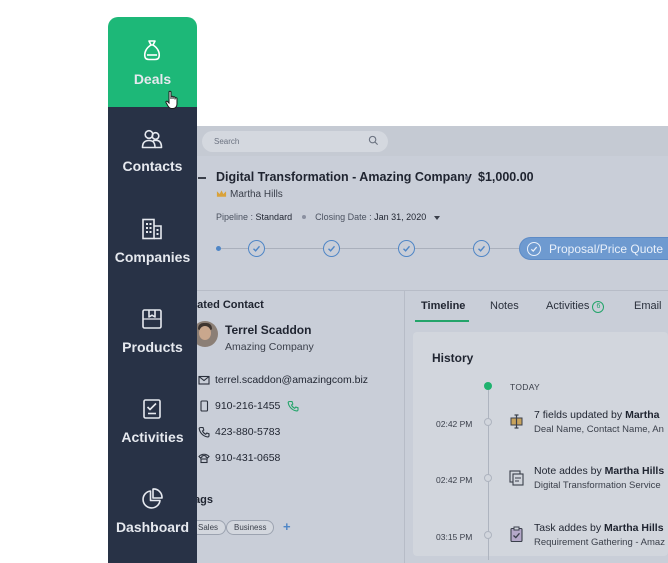 The width and height of the screenshot is (668, 563). I want to click on task-icon, so click(516, 534).